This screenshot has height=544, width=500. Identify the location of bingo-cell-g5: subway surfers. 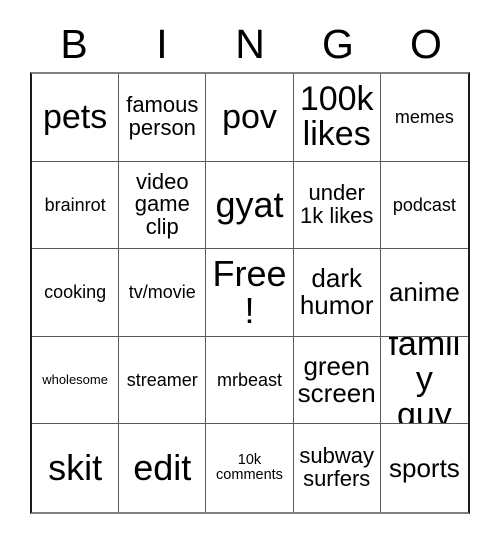
(337, 468).